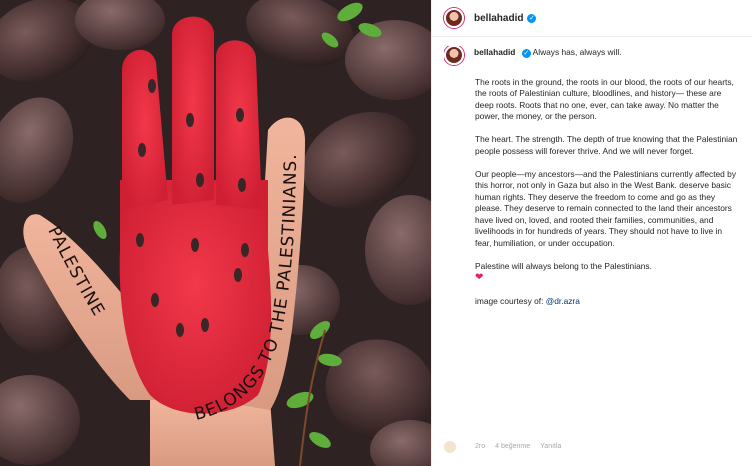 The width and height of the screenshot is (752, 466). Describe the element at coordinates (577, 52) in the screenshot. I see `caption-intro: Always has, always will.` at that location.